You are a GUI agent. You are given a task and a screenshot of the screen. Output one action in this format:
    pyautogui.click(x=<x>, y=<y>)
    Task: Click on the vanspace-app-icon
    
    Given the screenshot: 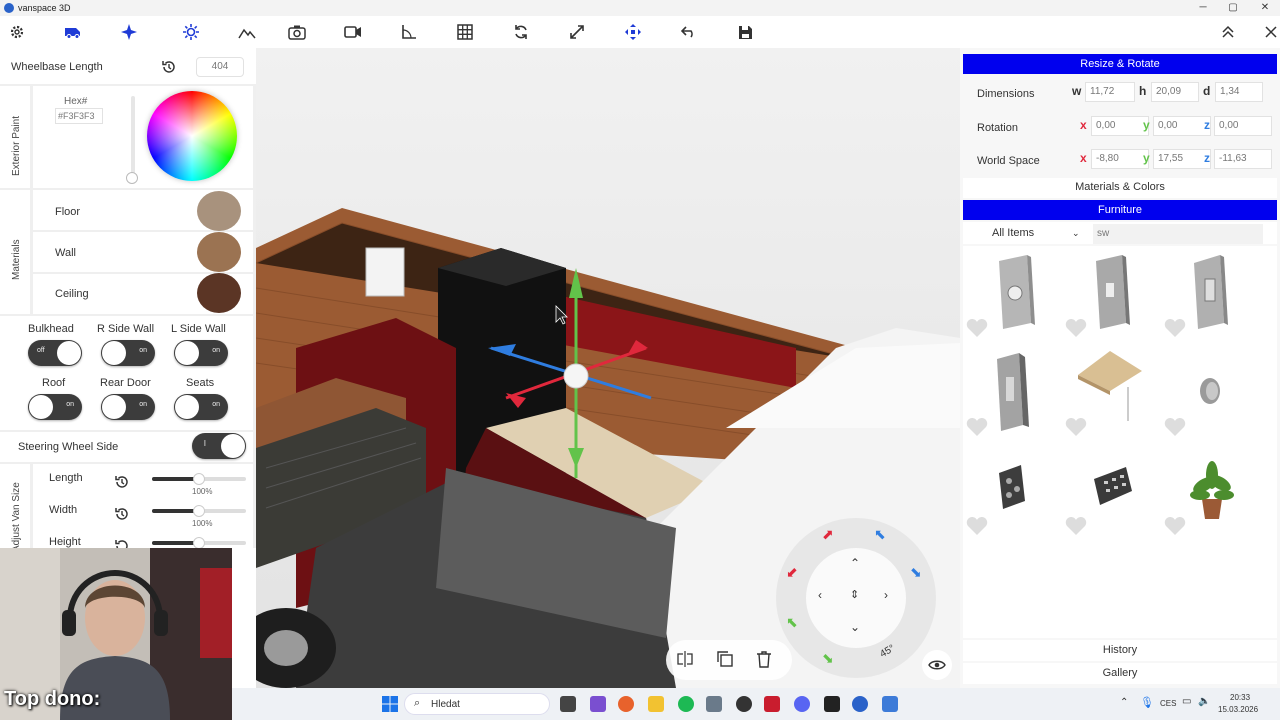 What is the action you would take?
    pyautogui.click(x=860, y=704)
    